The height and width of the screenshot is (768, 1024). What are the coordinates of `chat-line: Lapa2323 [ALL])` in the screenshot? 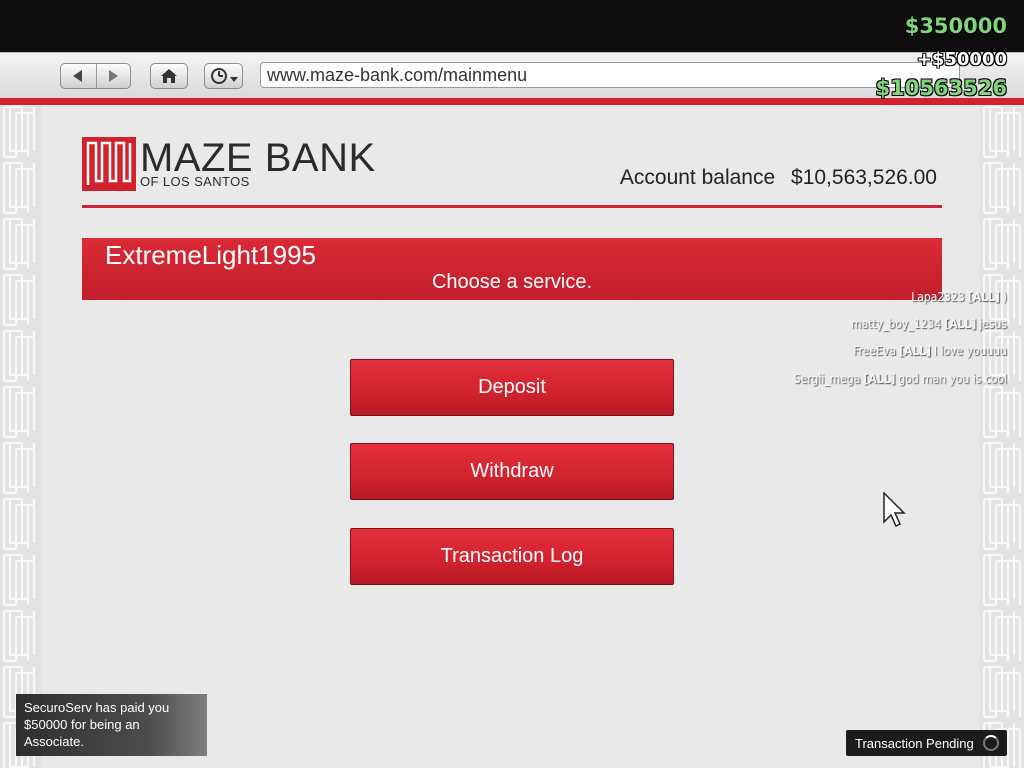 It's located at (959, 297).